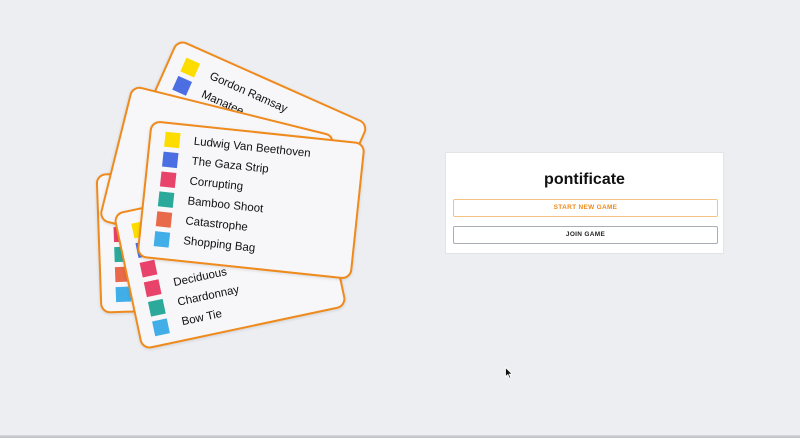 The width and height of the screenshot is (800, 438). Describe the element at coordinates (585, 208) in the screenshot. I see `start-new-game-button: START NEW GAME` at that location.